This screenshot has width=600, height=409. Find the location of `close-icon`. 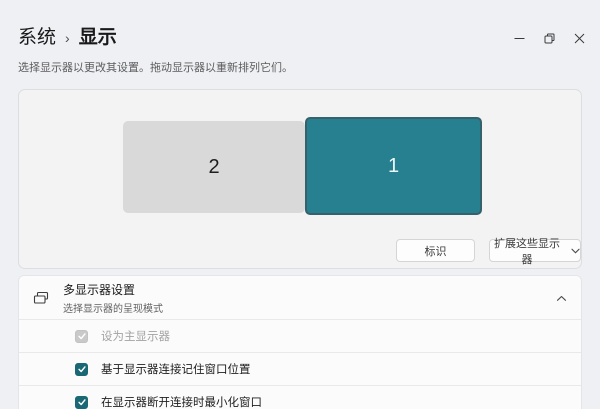

close-icon is located at coordinates (579, 38).